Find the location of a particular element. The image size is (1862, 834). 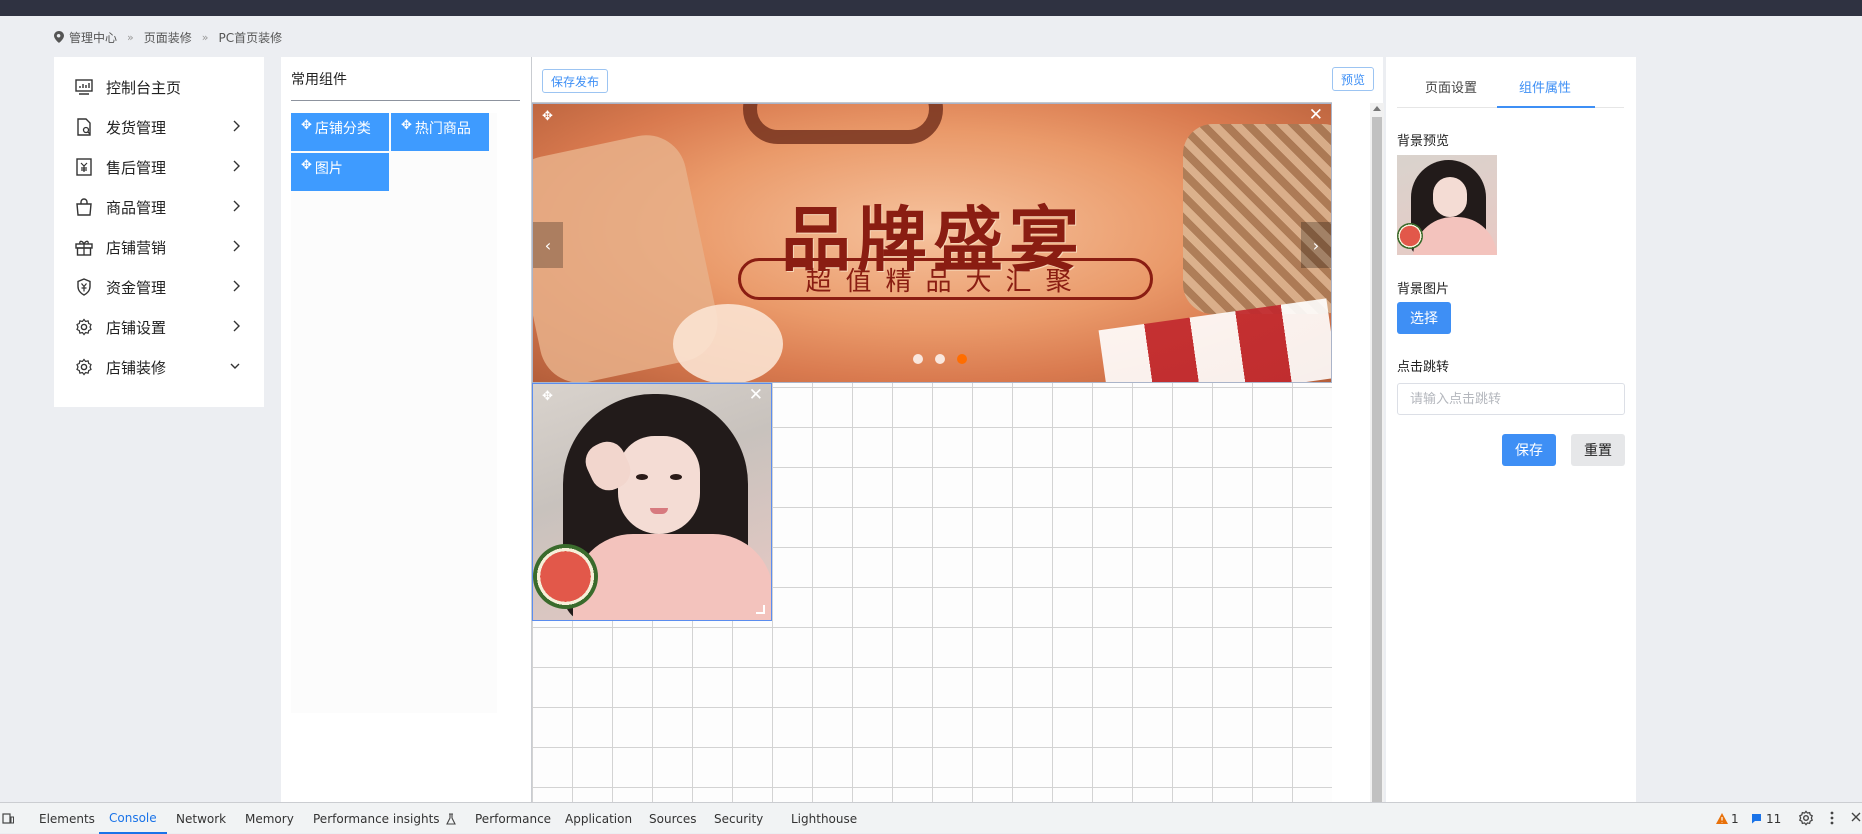

more-options-icon is located at coordinates (1832, 818).